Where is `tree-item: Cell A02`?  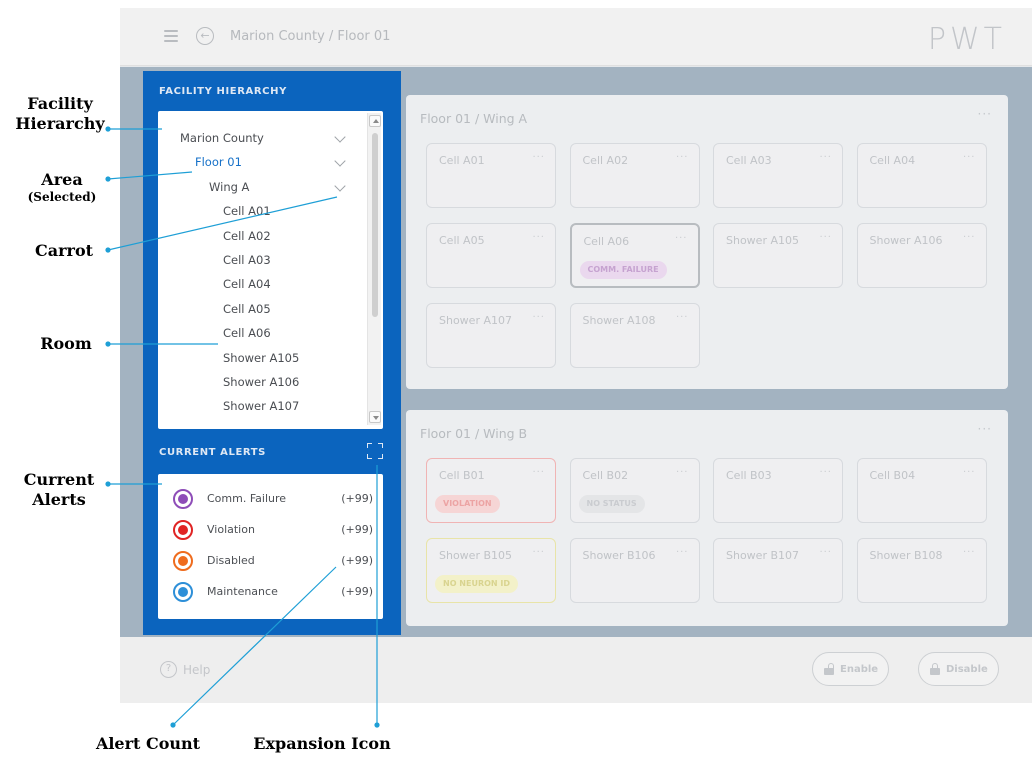 tree-item: Cell A02 is located at coordinates (247, 236).